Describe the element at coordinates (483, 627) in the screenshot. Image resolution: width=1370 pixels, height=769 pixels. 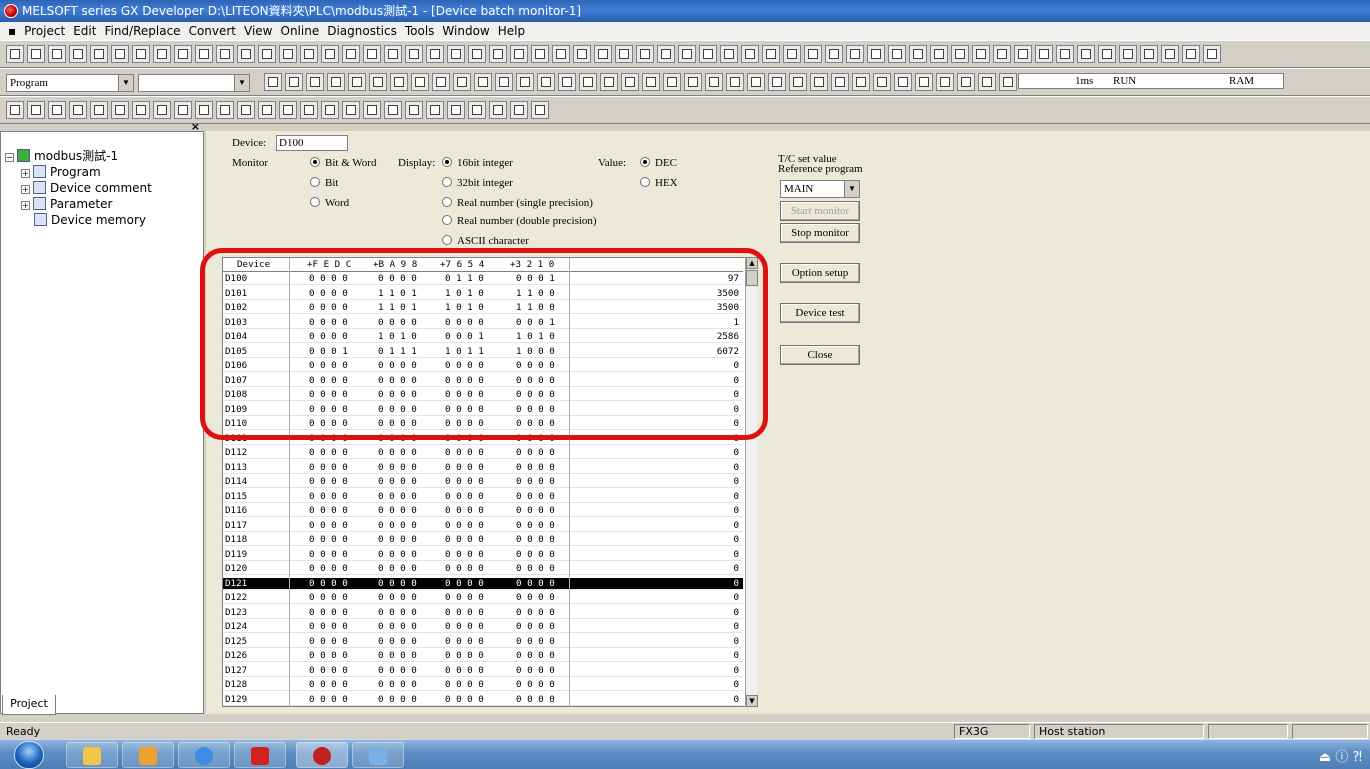
I see `table-row: D124 0 0 0 0 0 0 0 0 0 0 0 0 0 0 0 0 0` at that location.